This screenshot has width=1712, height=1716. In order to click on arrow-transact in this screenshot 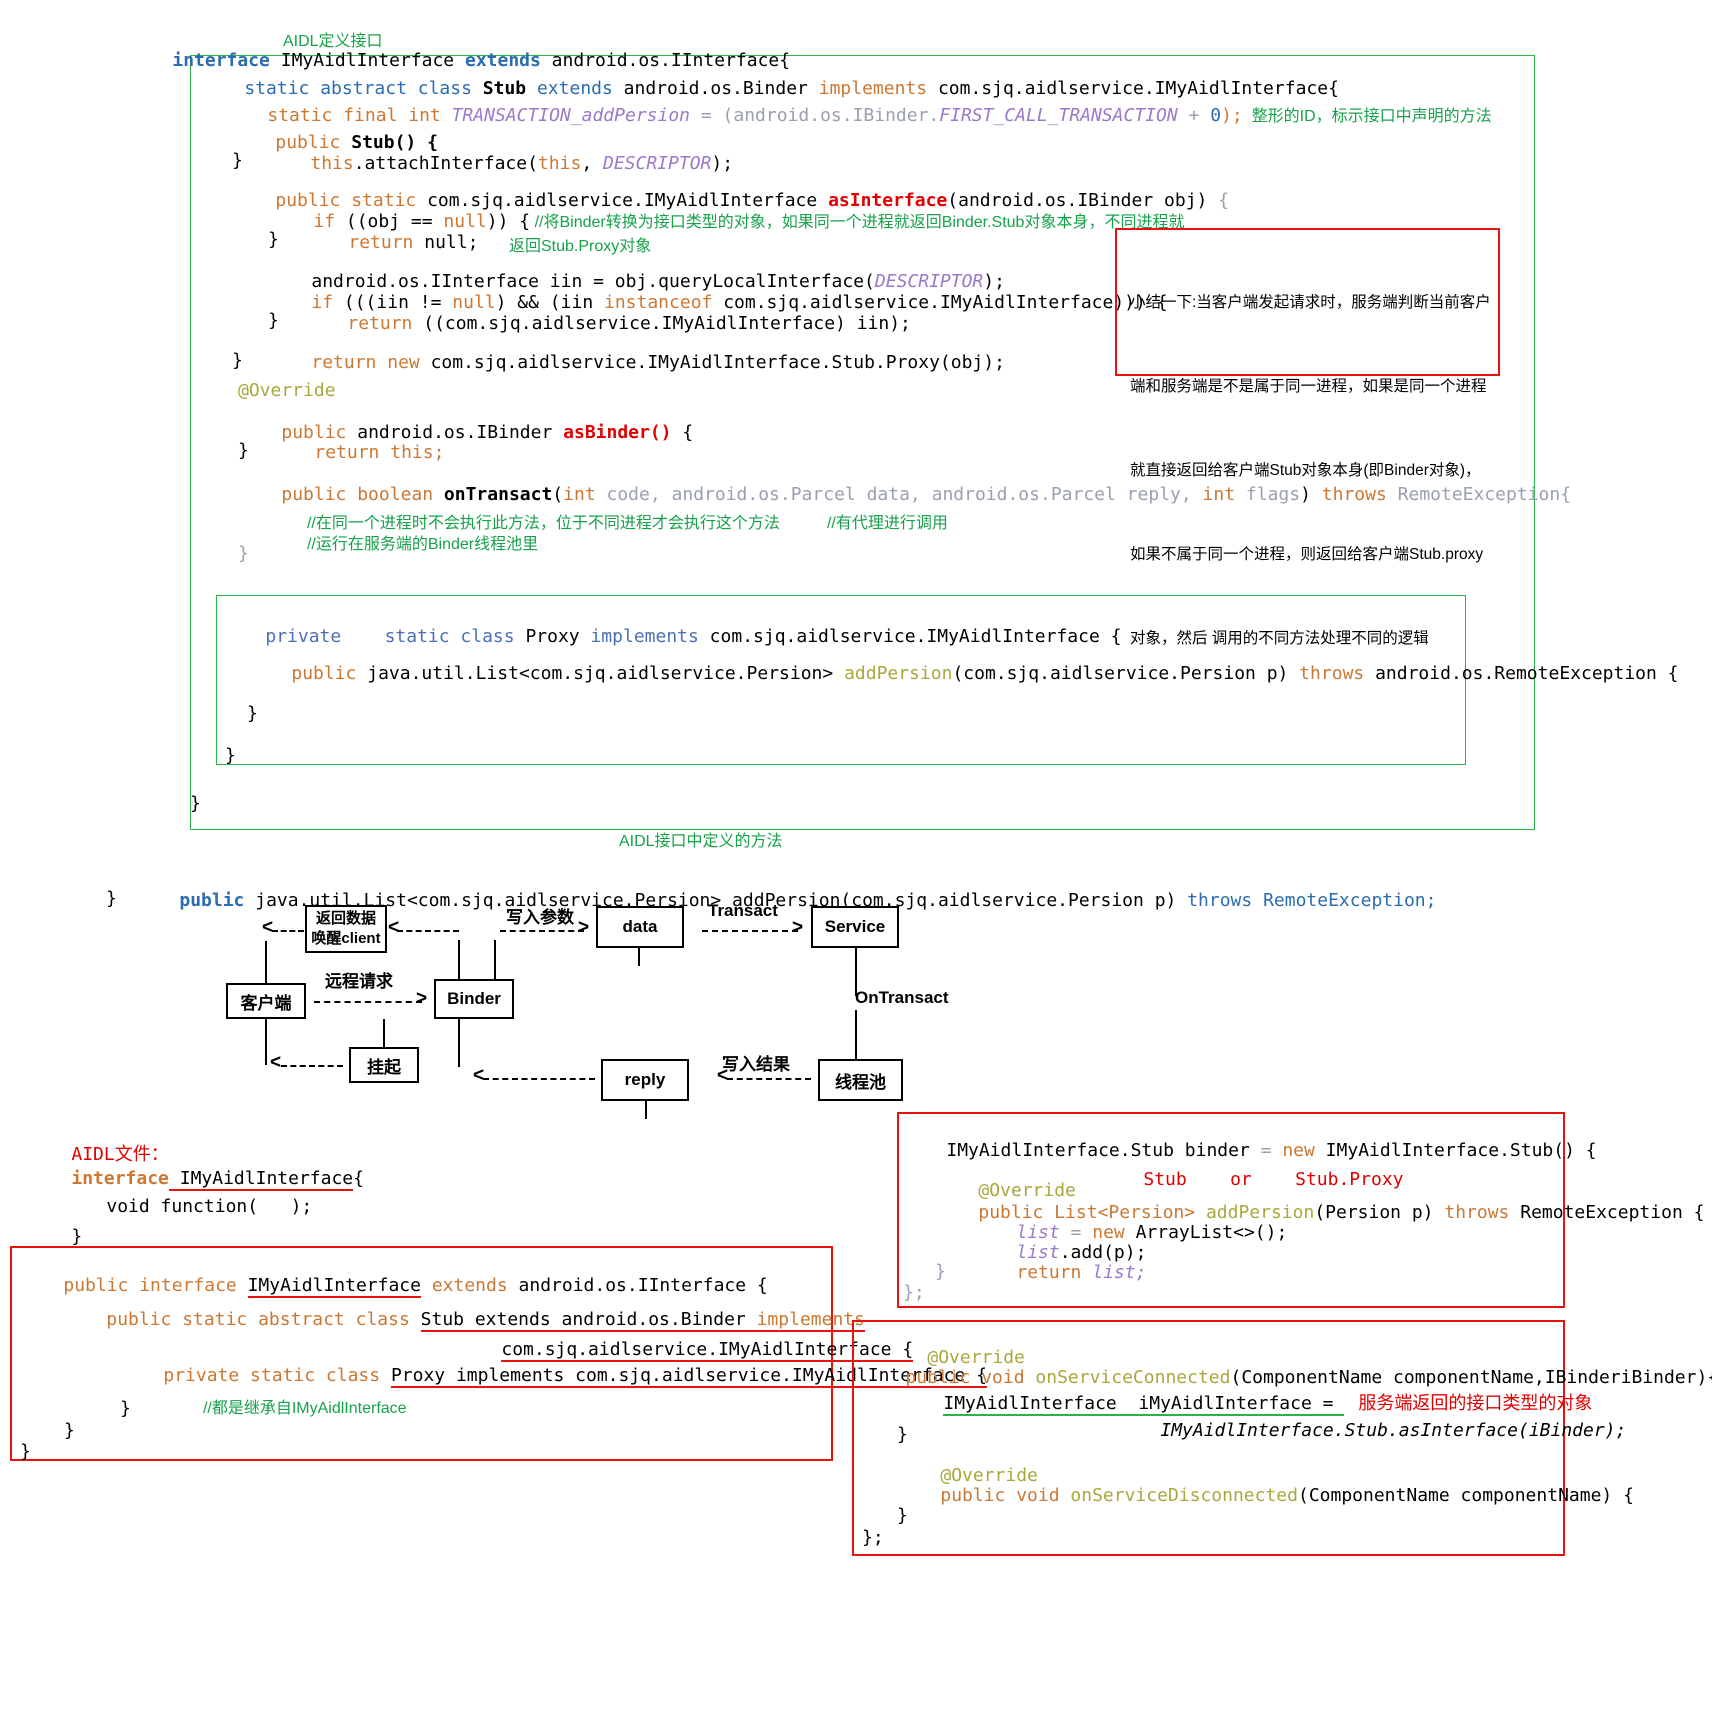, I will do `click(750, 931)`.